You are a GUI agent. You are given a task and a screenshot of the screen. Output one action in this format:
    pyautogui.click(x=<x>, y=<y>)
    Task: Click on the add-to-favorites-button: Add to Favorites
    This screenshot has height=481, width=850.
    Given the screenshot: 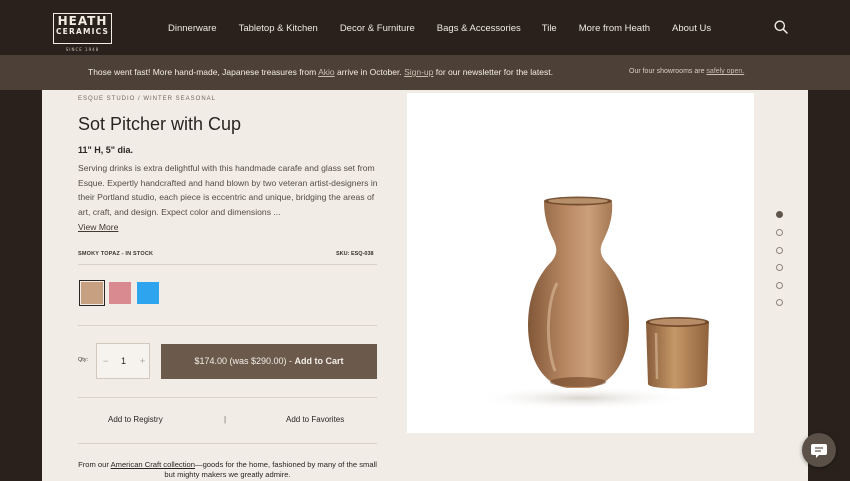 What is the action you would take?
    pyautogui.click(x=315, y=419)
    